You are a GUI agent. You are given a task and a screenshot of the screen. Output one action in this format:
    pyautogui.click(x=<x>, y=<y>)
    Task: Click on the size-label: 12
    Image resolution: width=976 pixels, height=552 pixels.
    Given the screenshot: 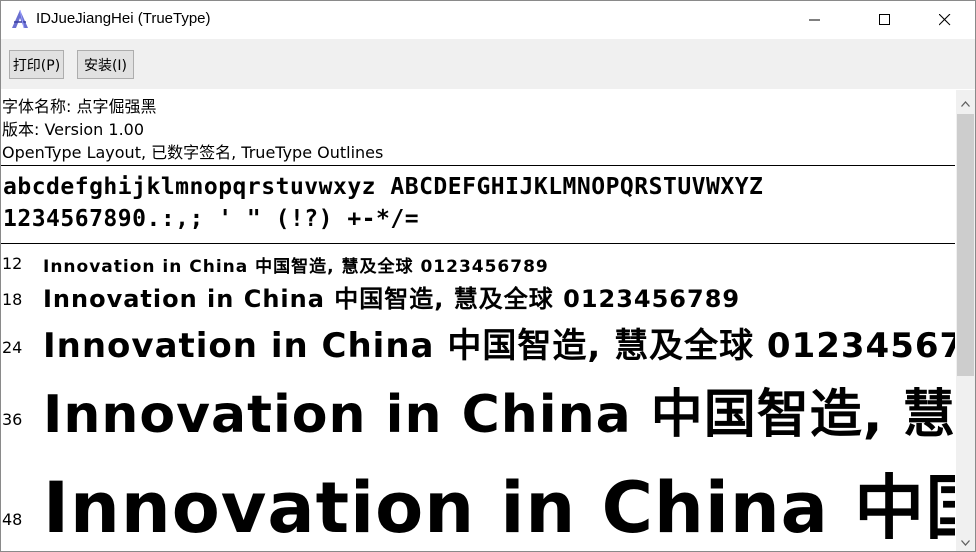 What is the action you would take?
    pyautogui.click(x=12, y=263)
    